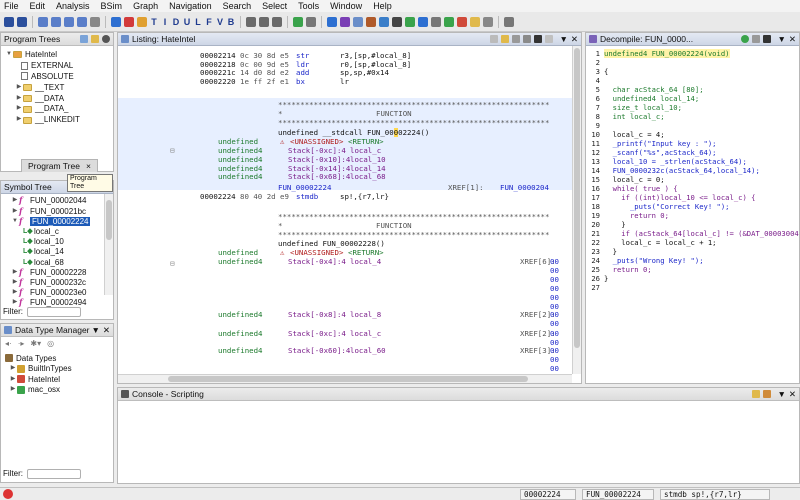 This screenshot has width=800, height=500. Describe the element at coordinates (781, 394) in the screenshot. I see `console-menu-icon: ▼` at that location.